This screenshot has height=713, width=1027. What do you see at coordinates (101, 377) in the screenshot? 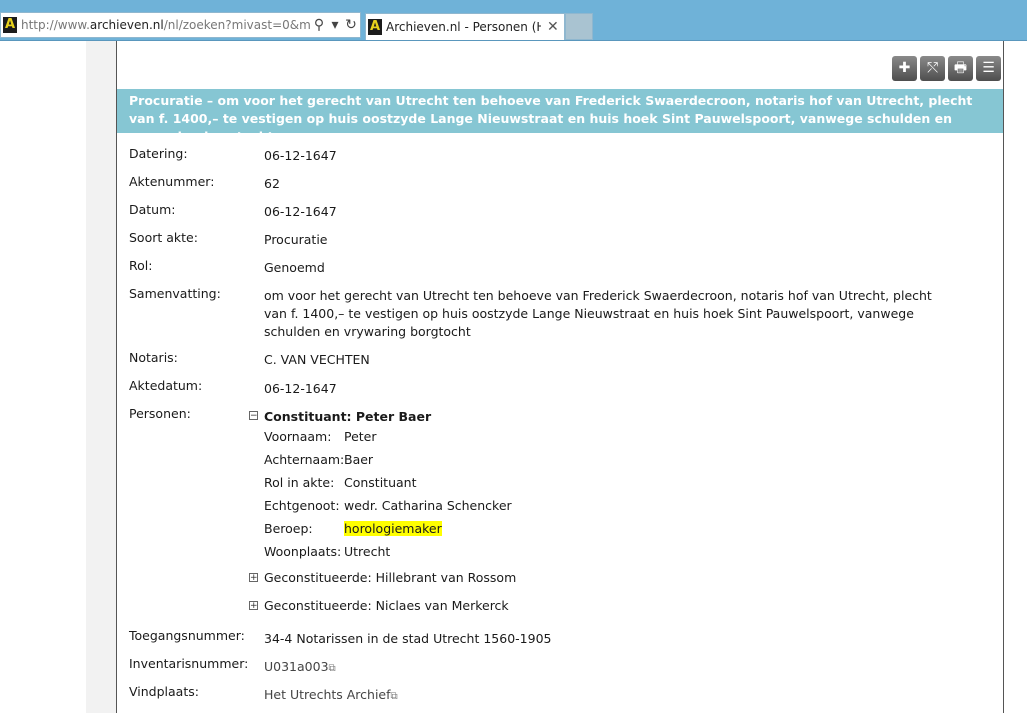
I see `left-gutter` at bounding box center [101, 377].